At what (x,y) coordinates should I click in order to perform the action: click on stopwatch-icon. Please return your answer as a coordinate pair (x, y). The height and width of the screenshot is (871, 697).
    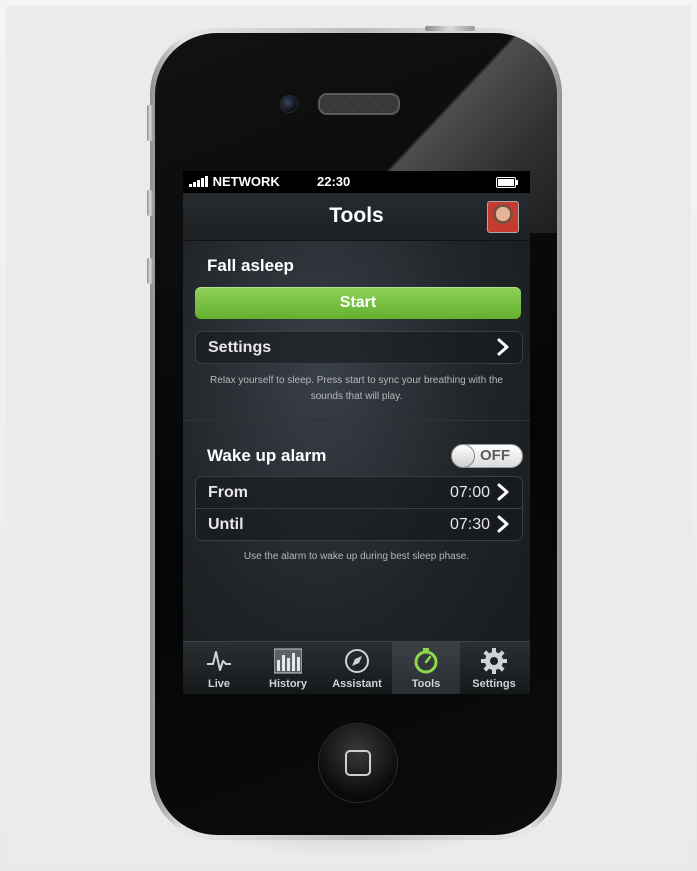
    Looking at the image, I should click on (426, 661).